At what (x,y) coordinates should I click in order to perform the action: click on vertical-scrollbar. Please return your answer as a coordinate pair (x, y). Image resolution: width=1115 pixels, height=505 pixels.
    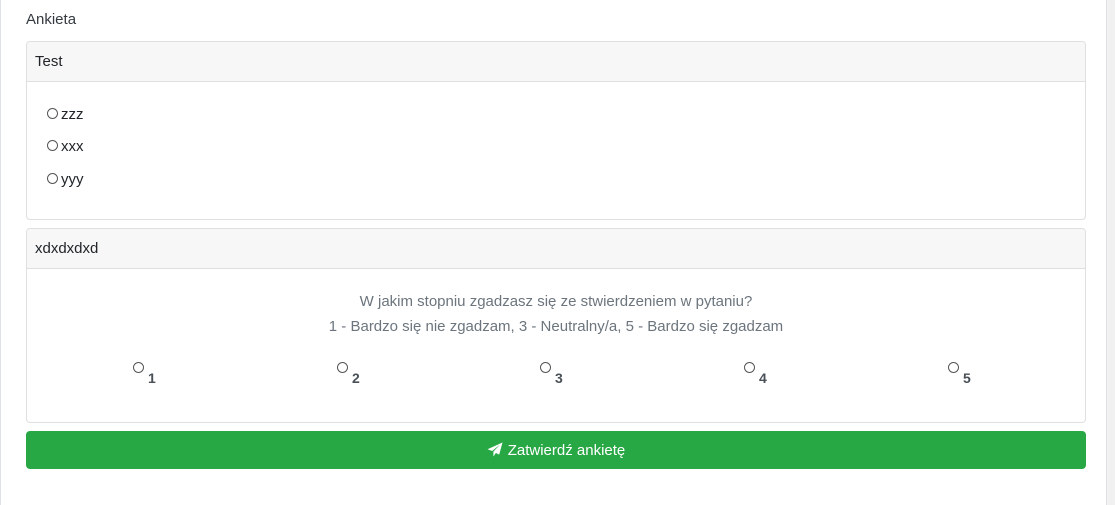
    Looking at the image, I should click on (1111, 252).